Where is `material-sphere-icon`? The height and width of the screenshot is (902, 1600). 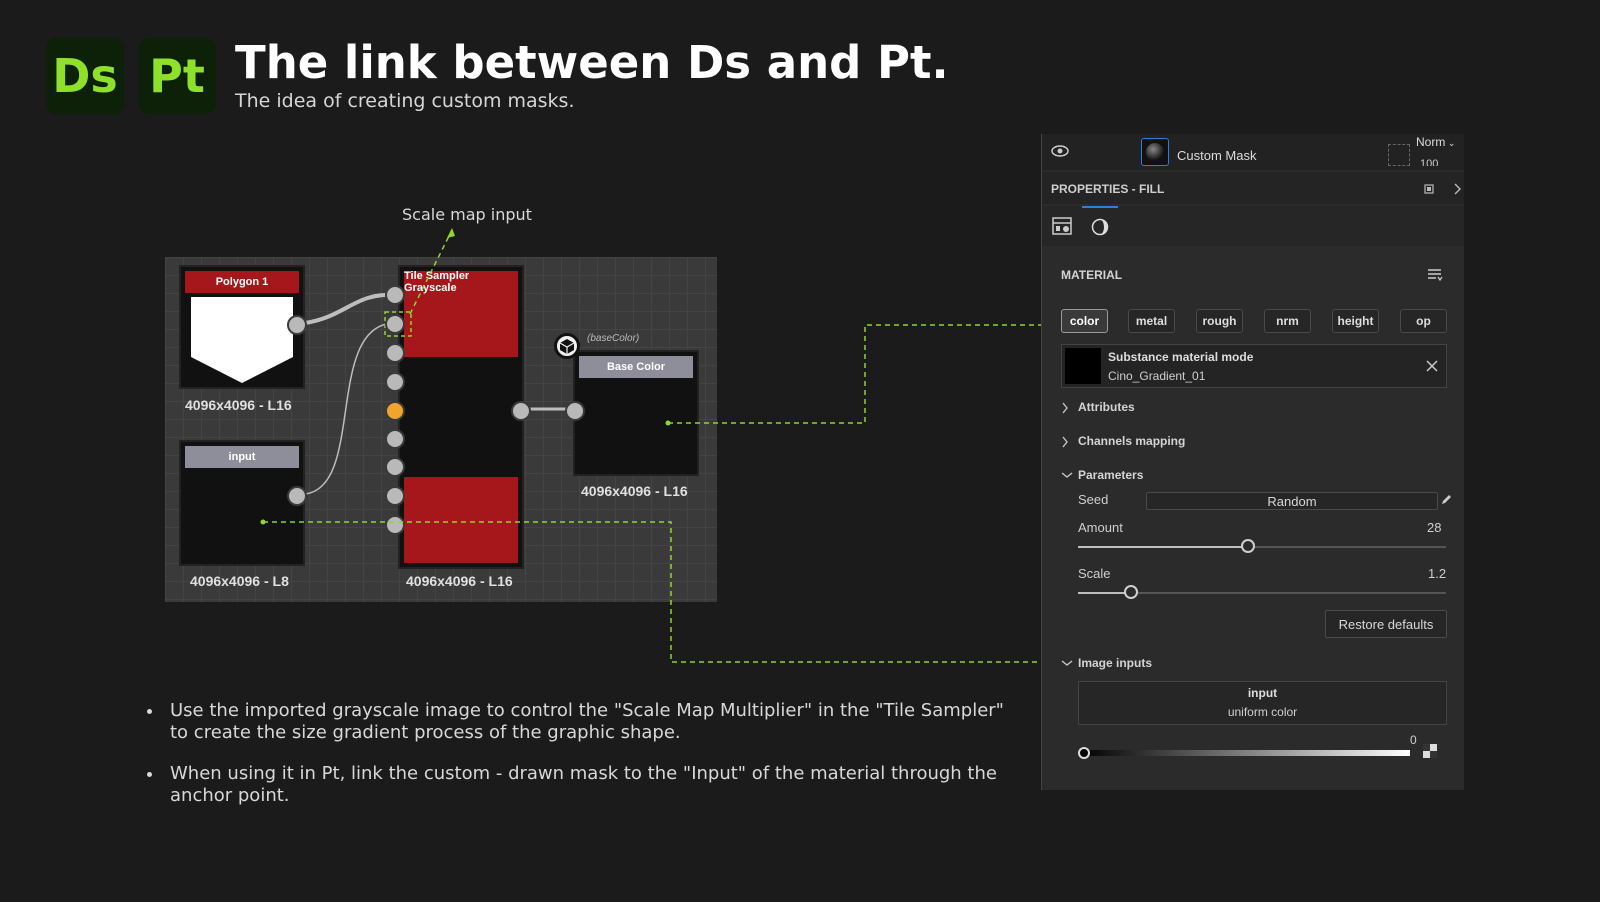 material-sphere-icon is located at coordinates (1100, 227).